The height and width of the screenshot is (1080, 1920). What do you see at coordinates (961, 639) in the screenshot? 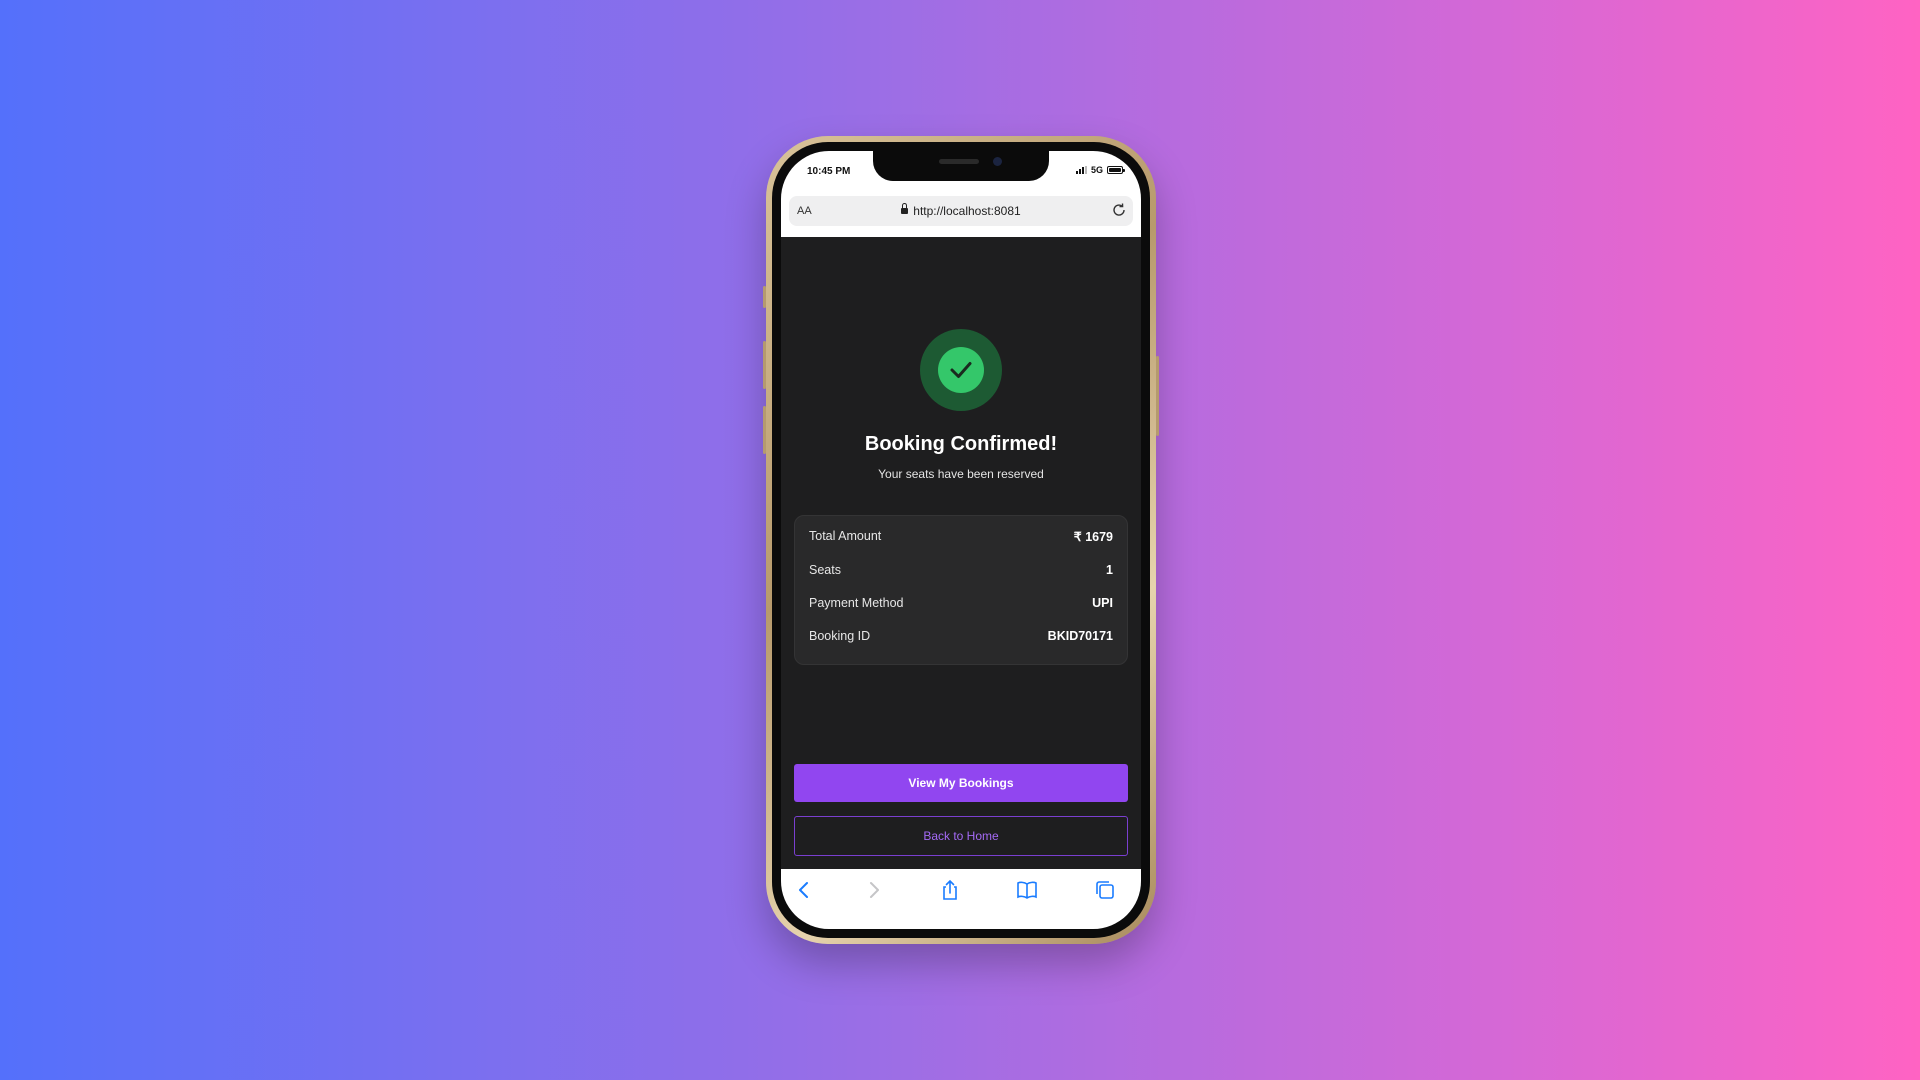
I see `summary-row-booking-id: Booking ID BKID70171` at bounding box center [961, 639].